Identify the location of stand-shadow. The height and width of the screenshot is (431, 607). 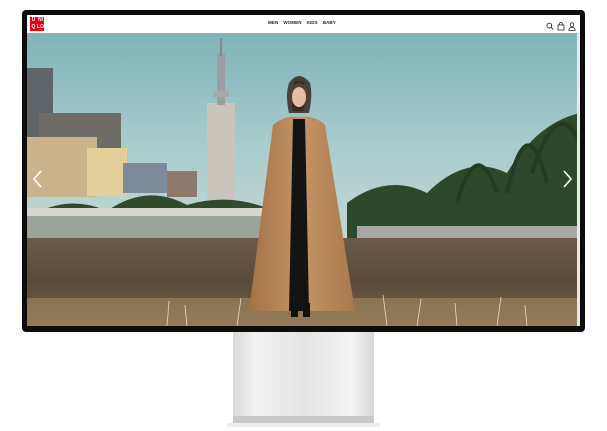
(303, 425).